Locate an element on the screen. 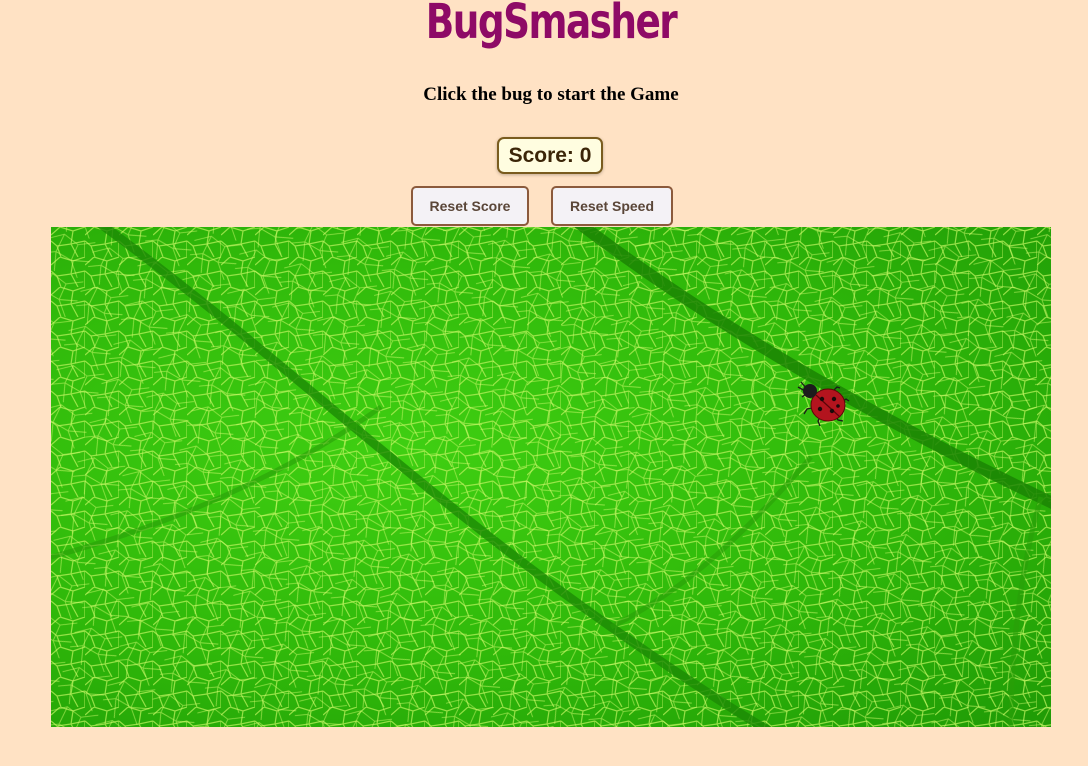 This screenshot has height=766, width=1088. score-display: Score: 0 is located at coordinates (550, 155).